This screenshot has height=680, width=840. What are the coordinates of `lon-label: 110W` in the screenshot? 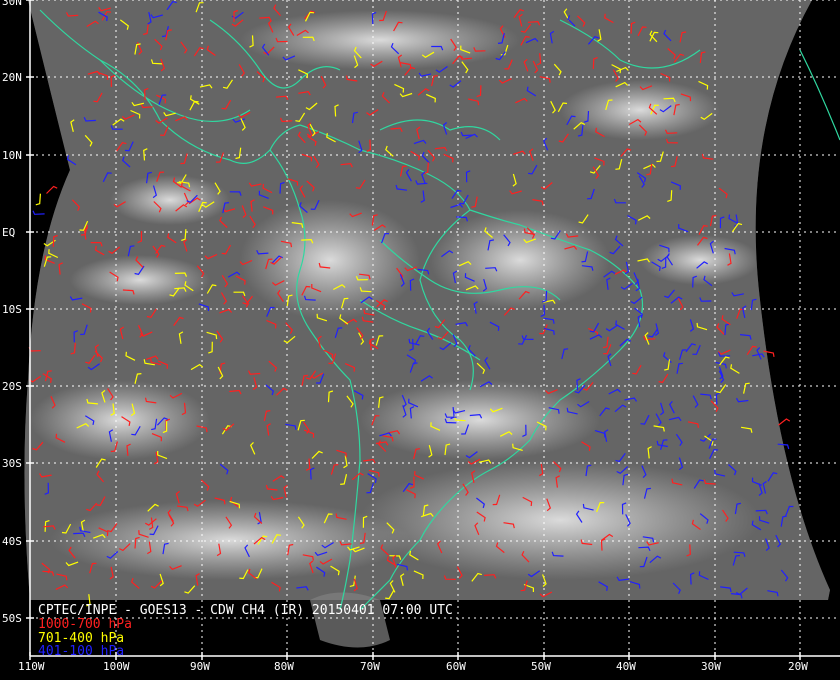 It's located at (31, 666).